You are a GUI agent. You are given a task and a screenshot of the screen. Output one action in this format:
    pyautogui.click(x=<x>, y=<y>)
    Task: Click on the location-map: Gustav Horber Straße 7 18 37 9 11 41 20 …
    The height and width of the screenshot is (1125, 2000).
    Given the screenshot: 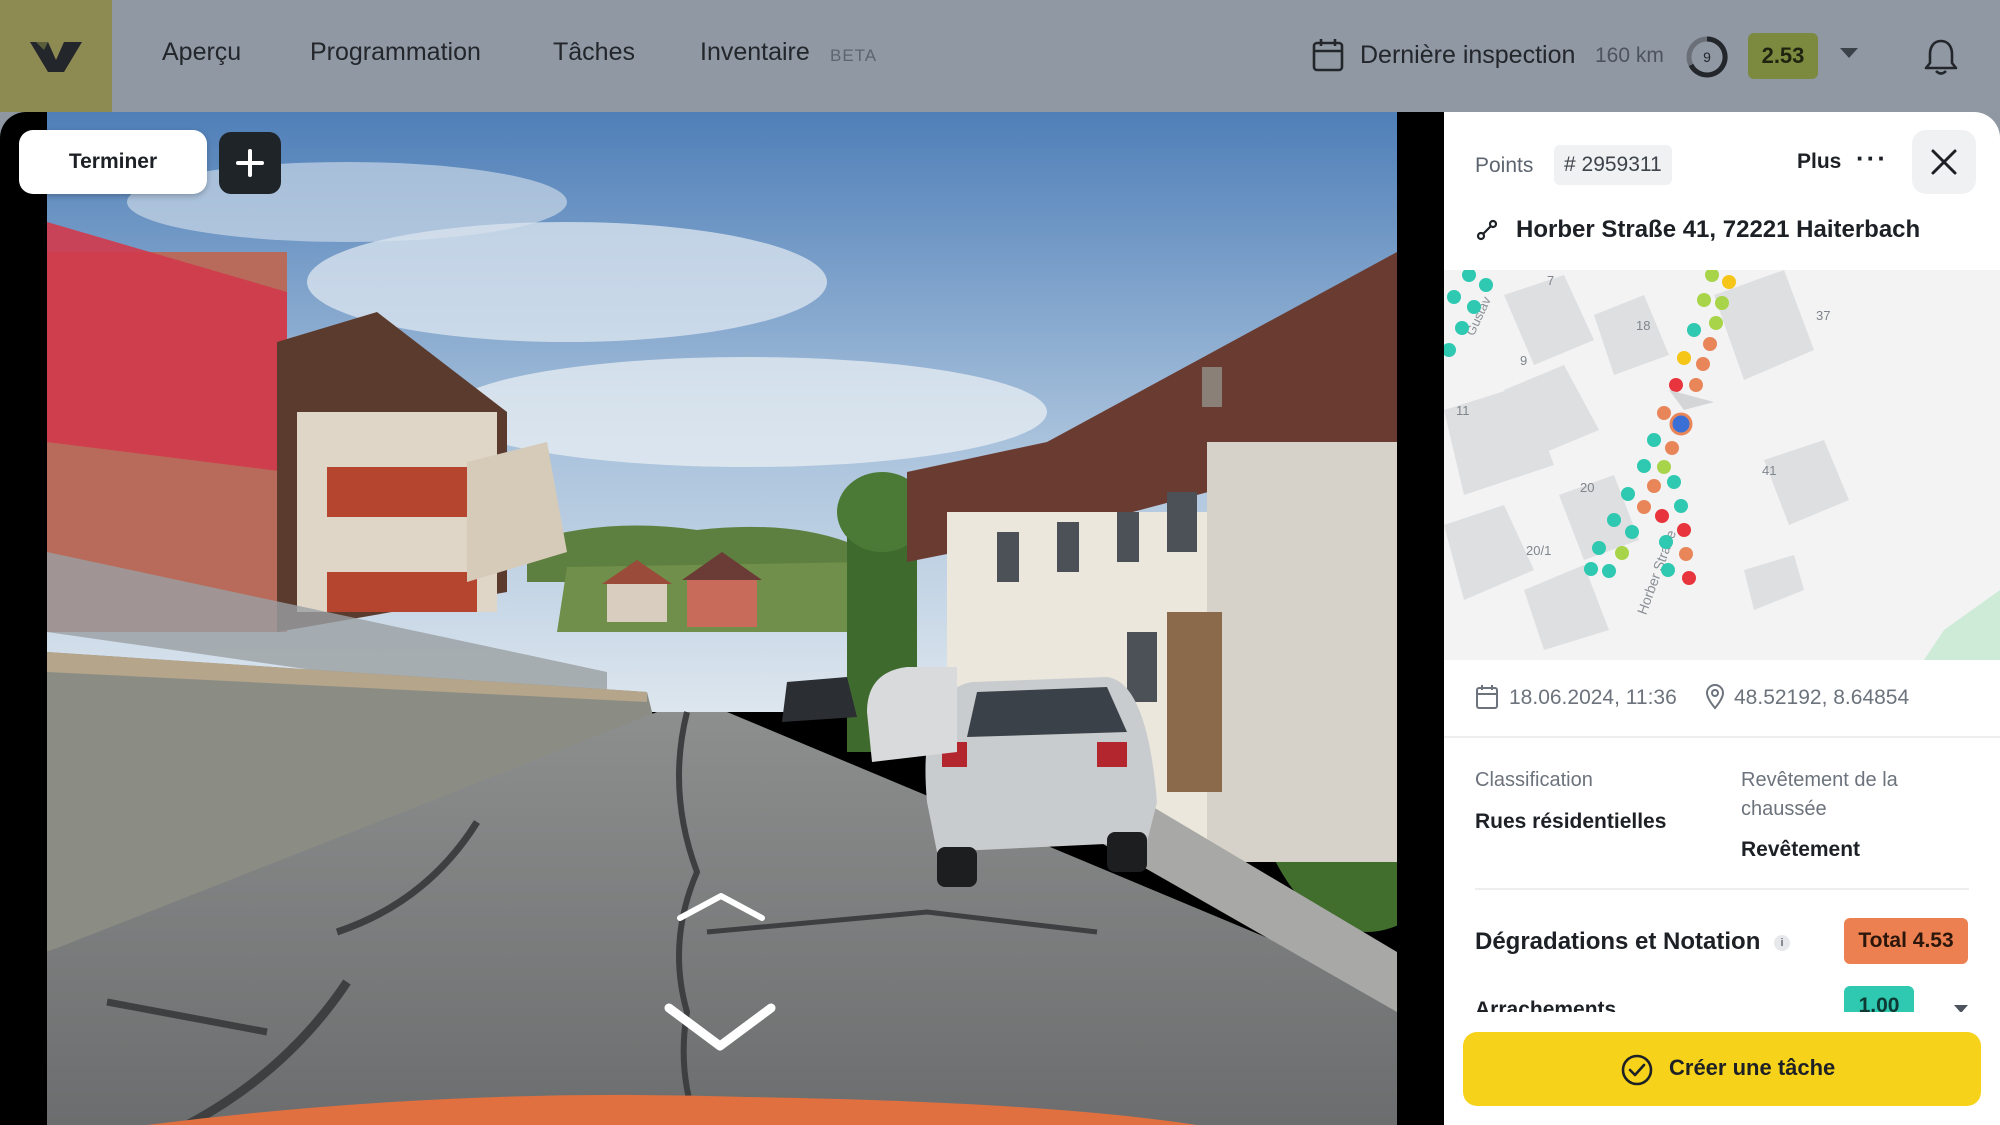 What is the action you would take?
    pyautogui.click(x=1722, y=465)
    